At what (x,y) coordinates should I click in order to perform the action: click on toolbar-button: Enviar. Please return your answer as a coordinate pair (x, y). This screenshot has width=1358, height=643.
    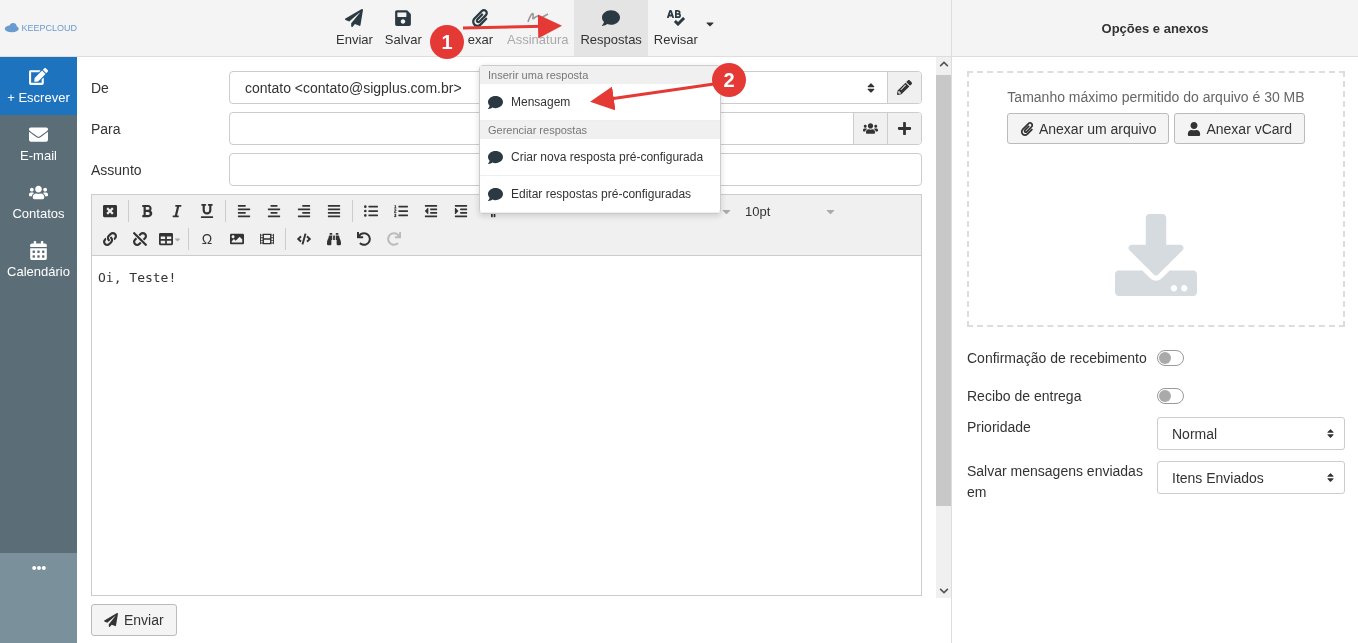
    Looking at the image, I should click on (354, 28).